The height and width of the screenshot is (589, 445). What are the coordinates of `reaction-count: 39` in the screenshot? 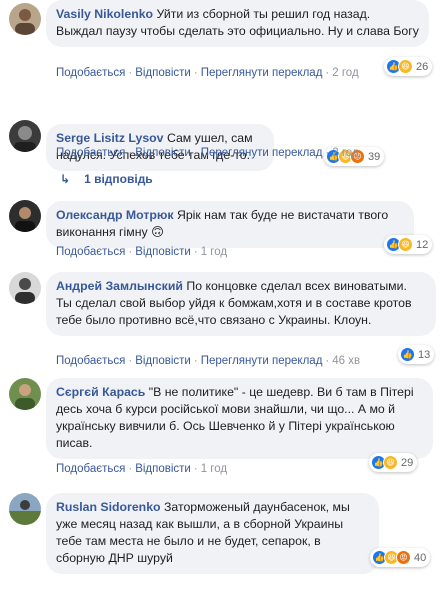 It's located at (374, 156).